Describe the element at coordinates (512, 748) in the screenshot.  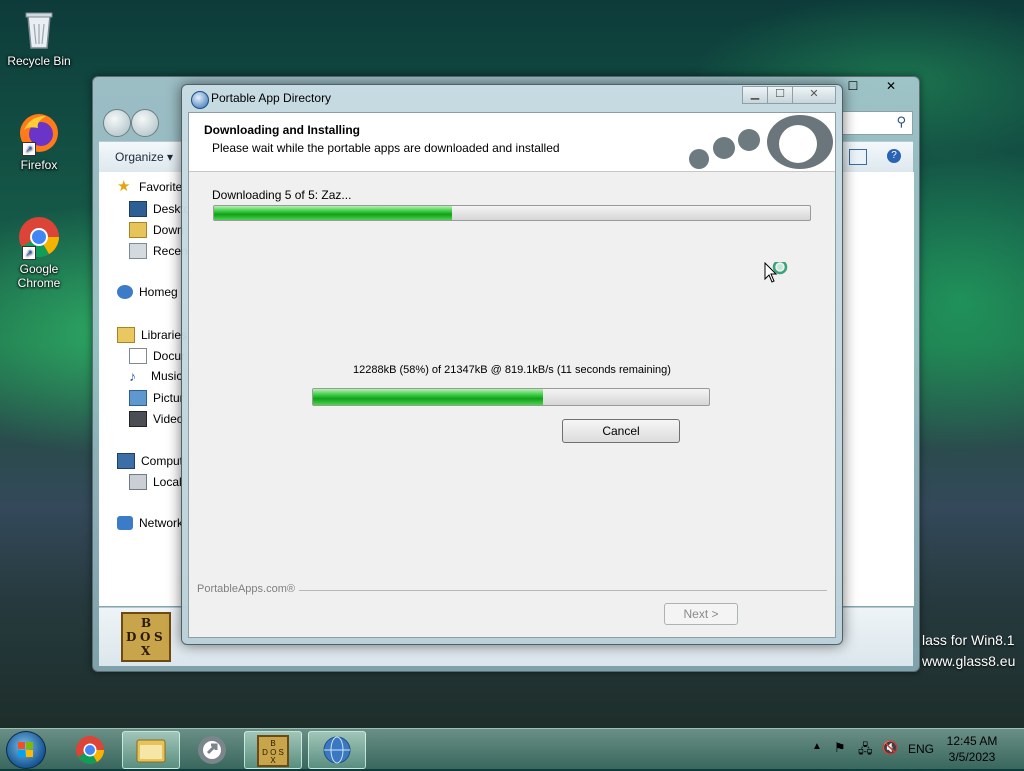
I see `taskbar: B D O S X ▲ ⚑ 🖧 🔇 ENG 12:45 AM 3/5/2023` at that location.